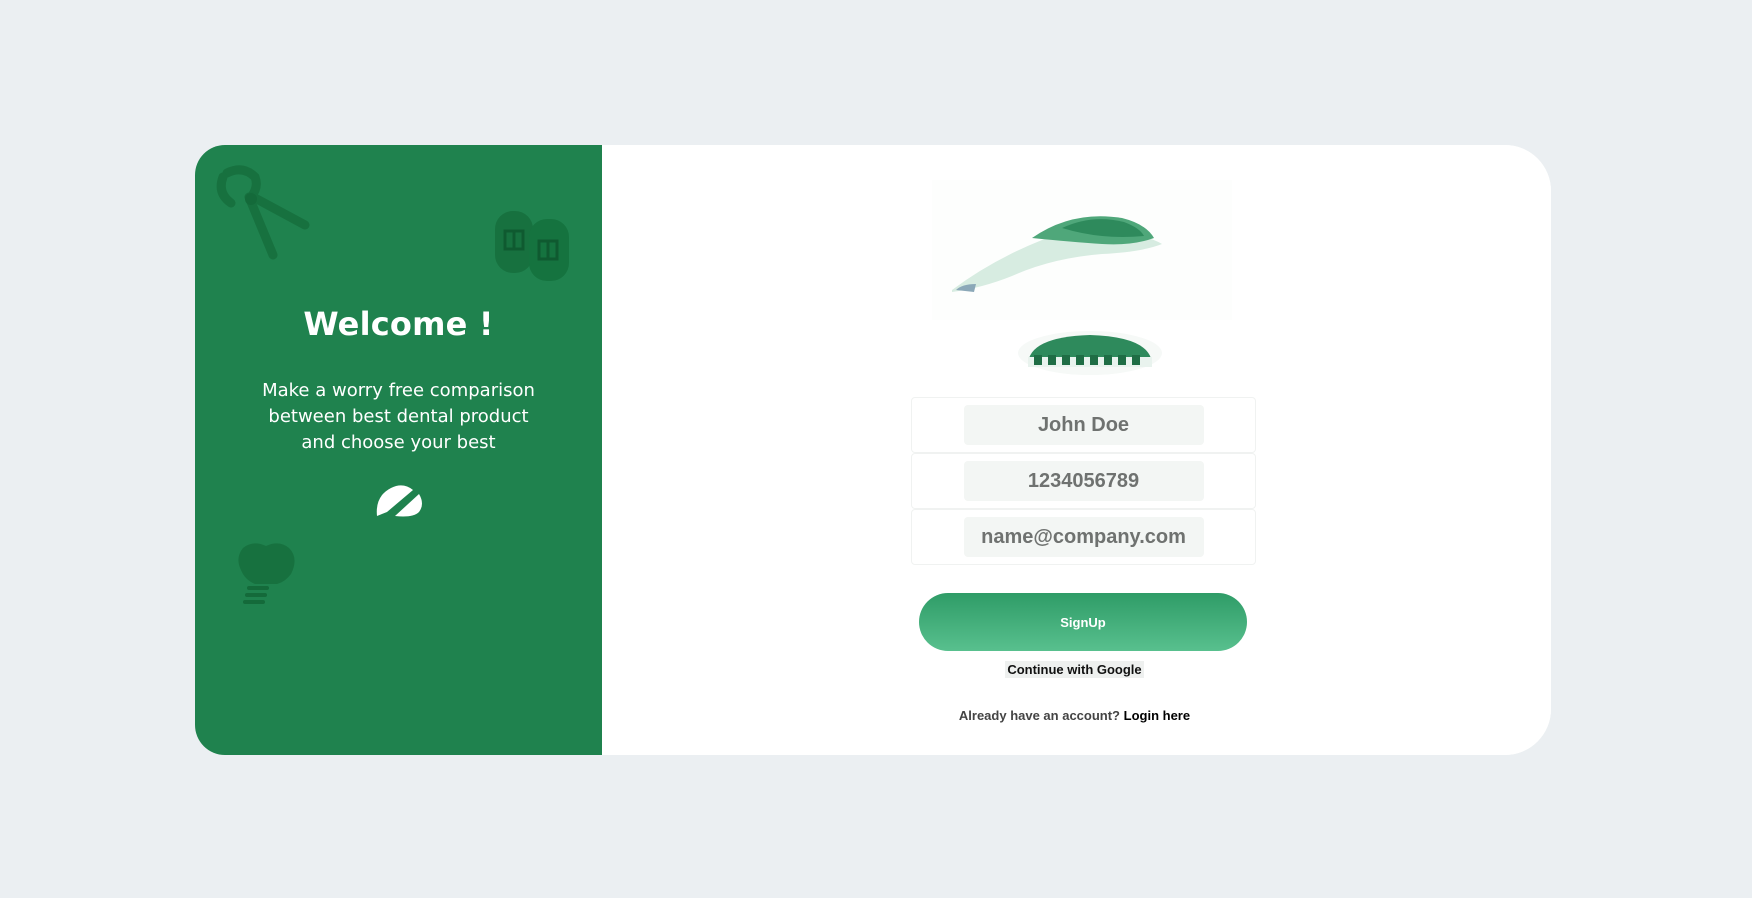  I want to click on continue-with-google-link: Continue with Google, so click(1074, 669).